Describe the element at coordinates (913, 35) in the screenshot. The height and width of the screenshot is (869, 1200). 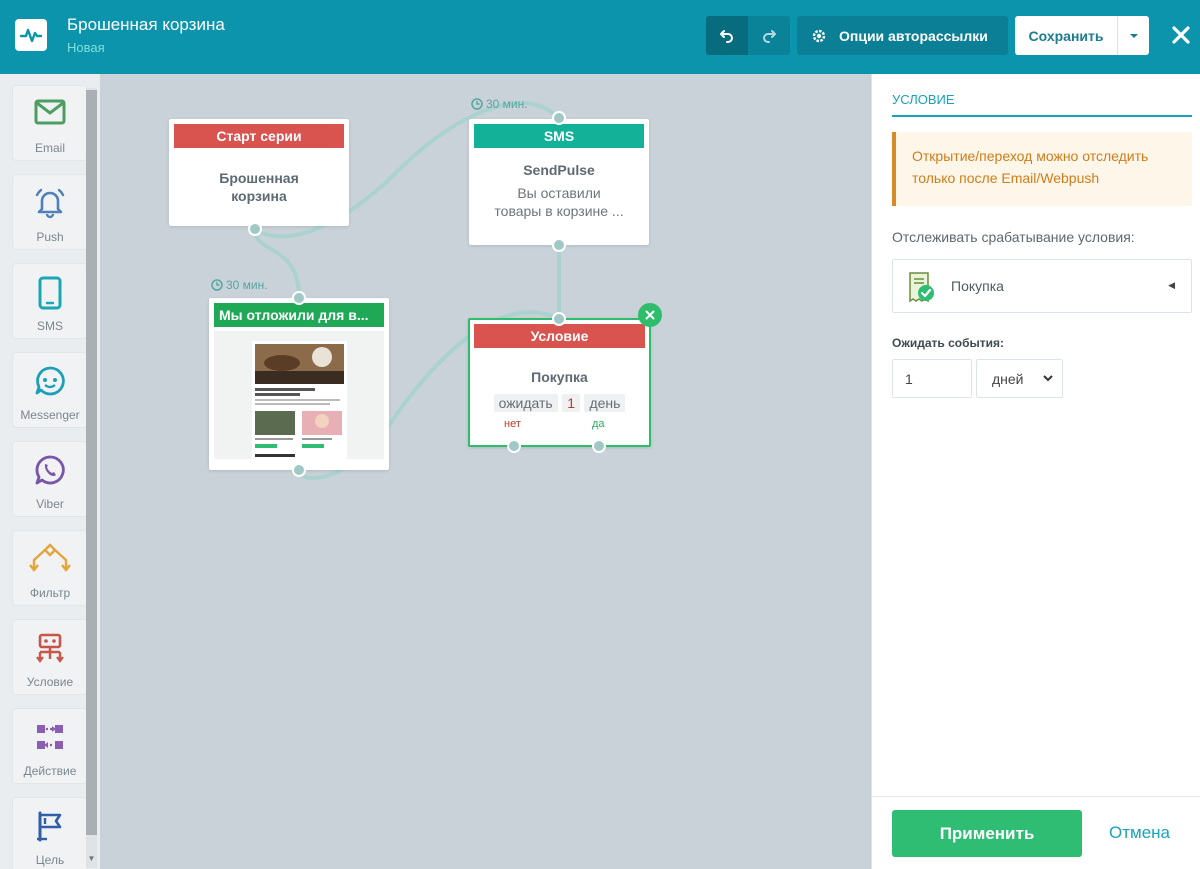
I see `options-label: Опции авторассылки` at that location.